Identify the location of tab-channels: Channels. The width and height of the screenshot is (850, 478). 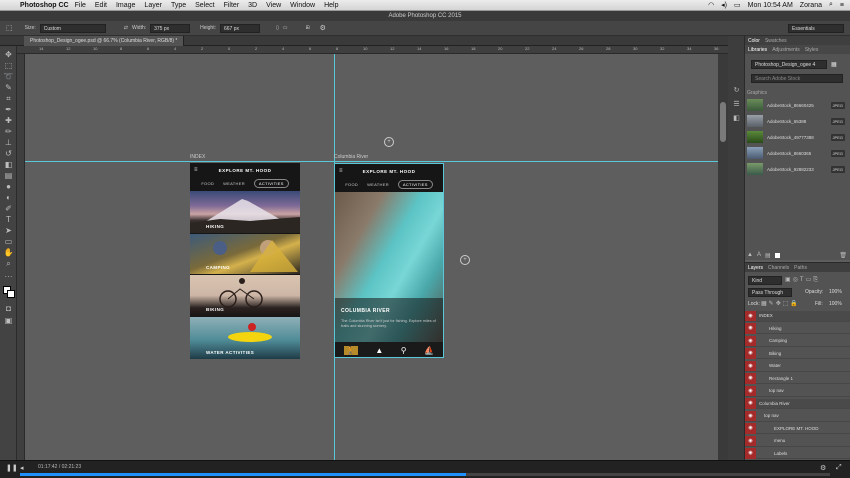
(778, 268).